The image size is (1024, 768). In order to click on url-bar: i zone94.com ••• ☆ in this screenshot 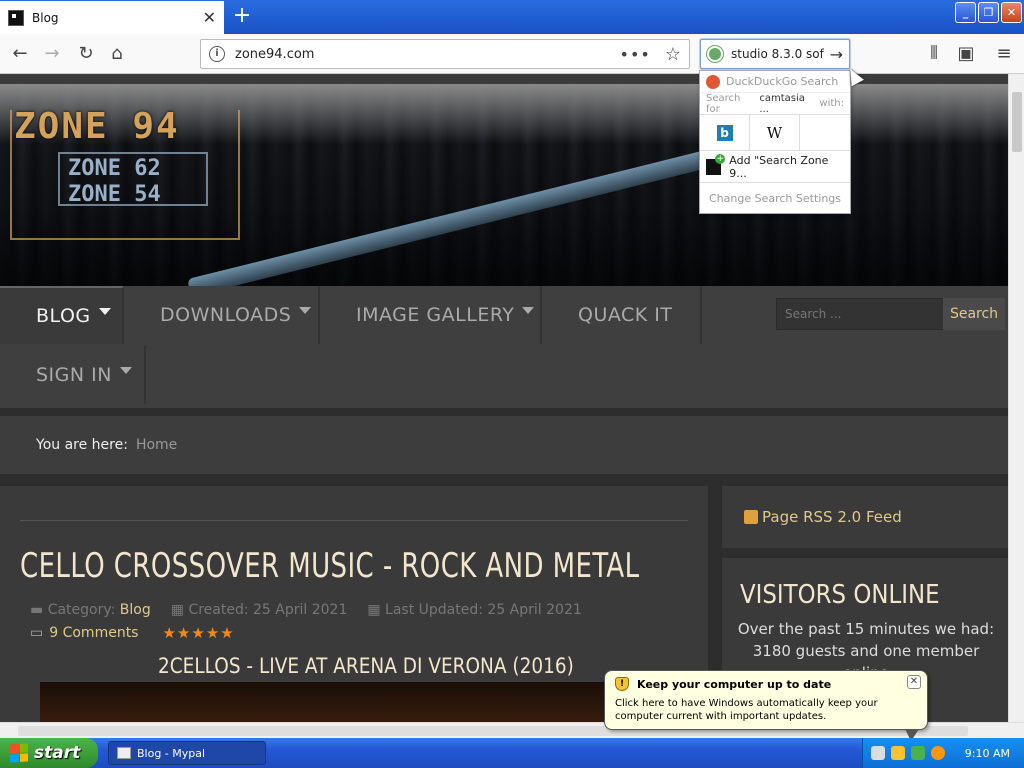, I will do `click(445, 54)`.